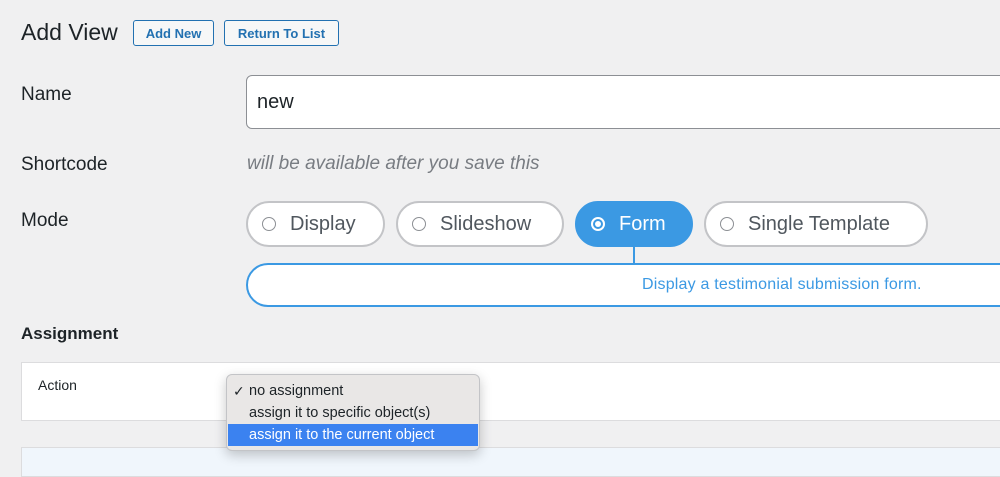 The height and width of the screenshot is (477, 1000). What do you see at coordinates (323, 223) in the screenshot?
I see `mode-option-label: Display` at bounding box center [323, 223].